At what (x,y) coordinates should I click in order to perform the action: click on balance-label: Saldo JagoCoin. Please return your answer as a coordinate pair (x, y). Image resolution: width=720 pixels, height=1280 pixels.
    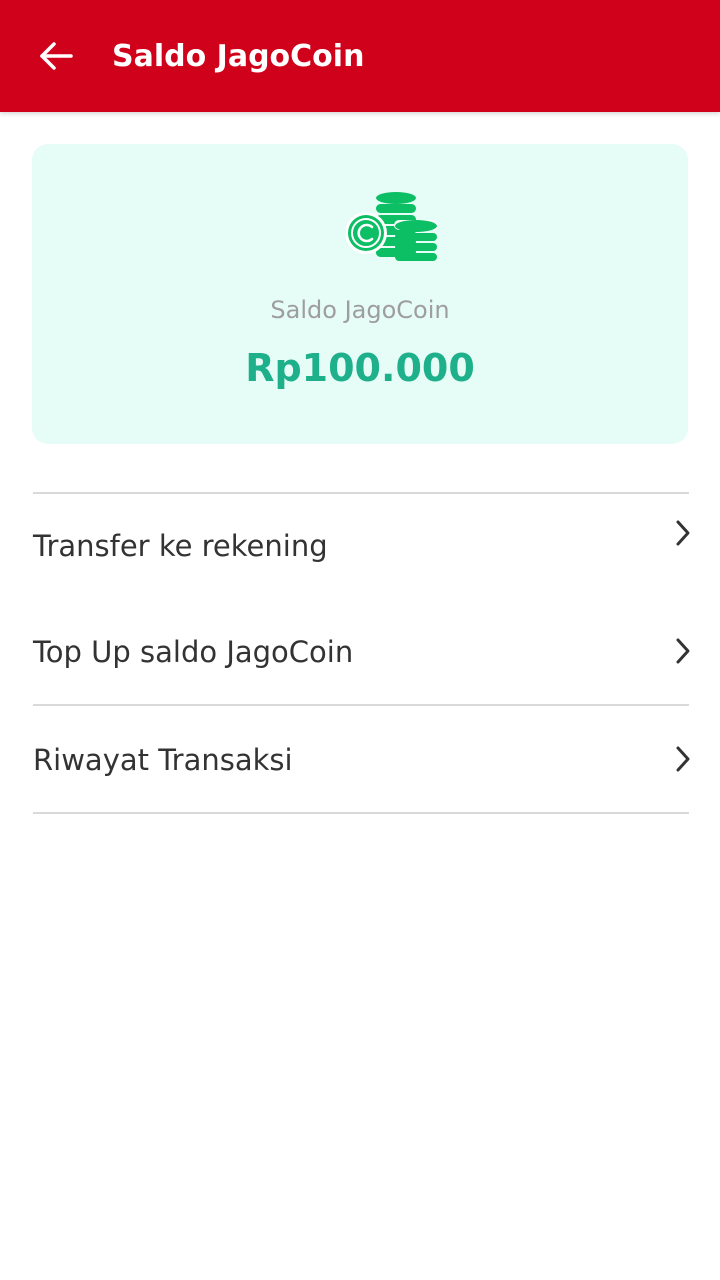
    Looking at the image, I should click on (360, 310).